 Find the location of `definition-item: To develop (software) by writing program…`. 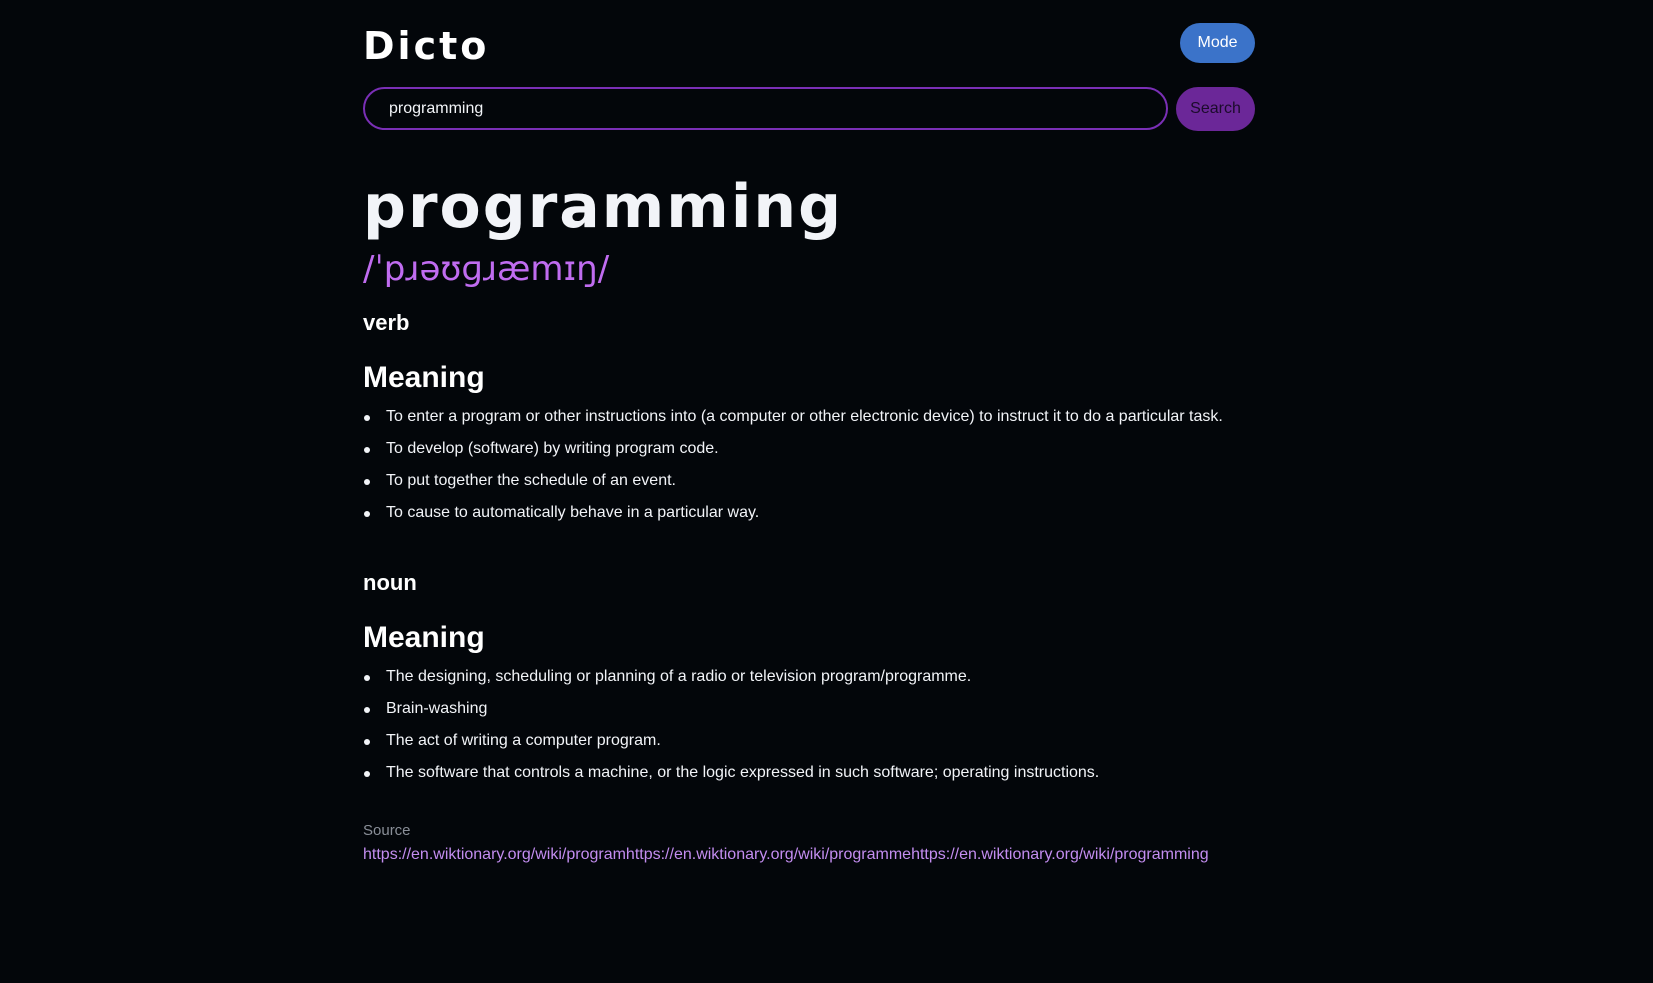

definition-item: To develop (software) by writing program… is located at coordinates (809, 449).